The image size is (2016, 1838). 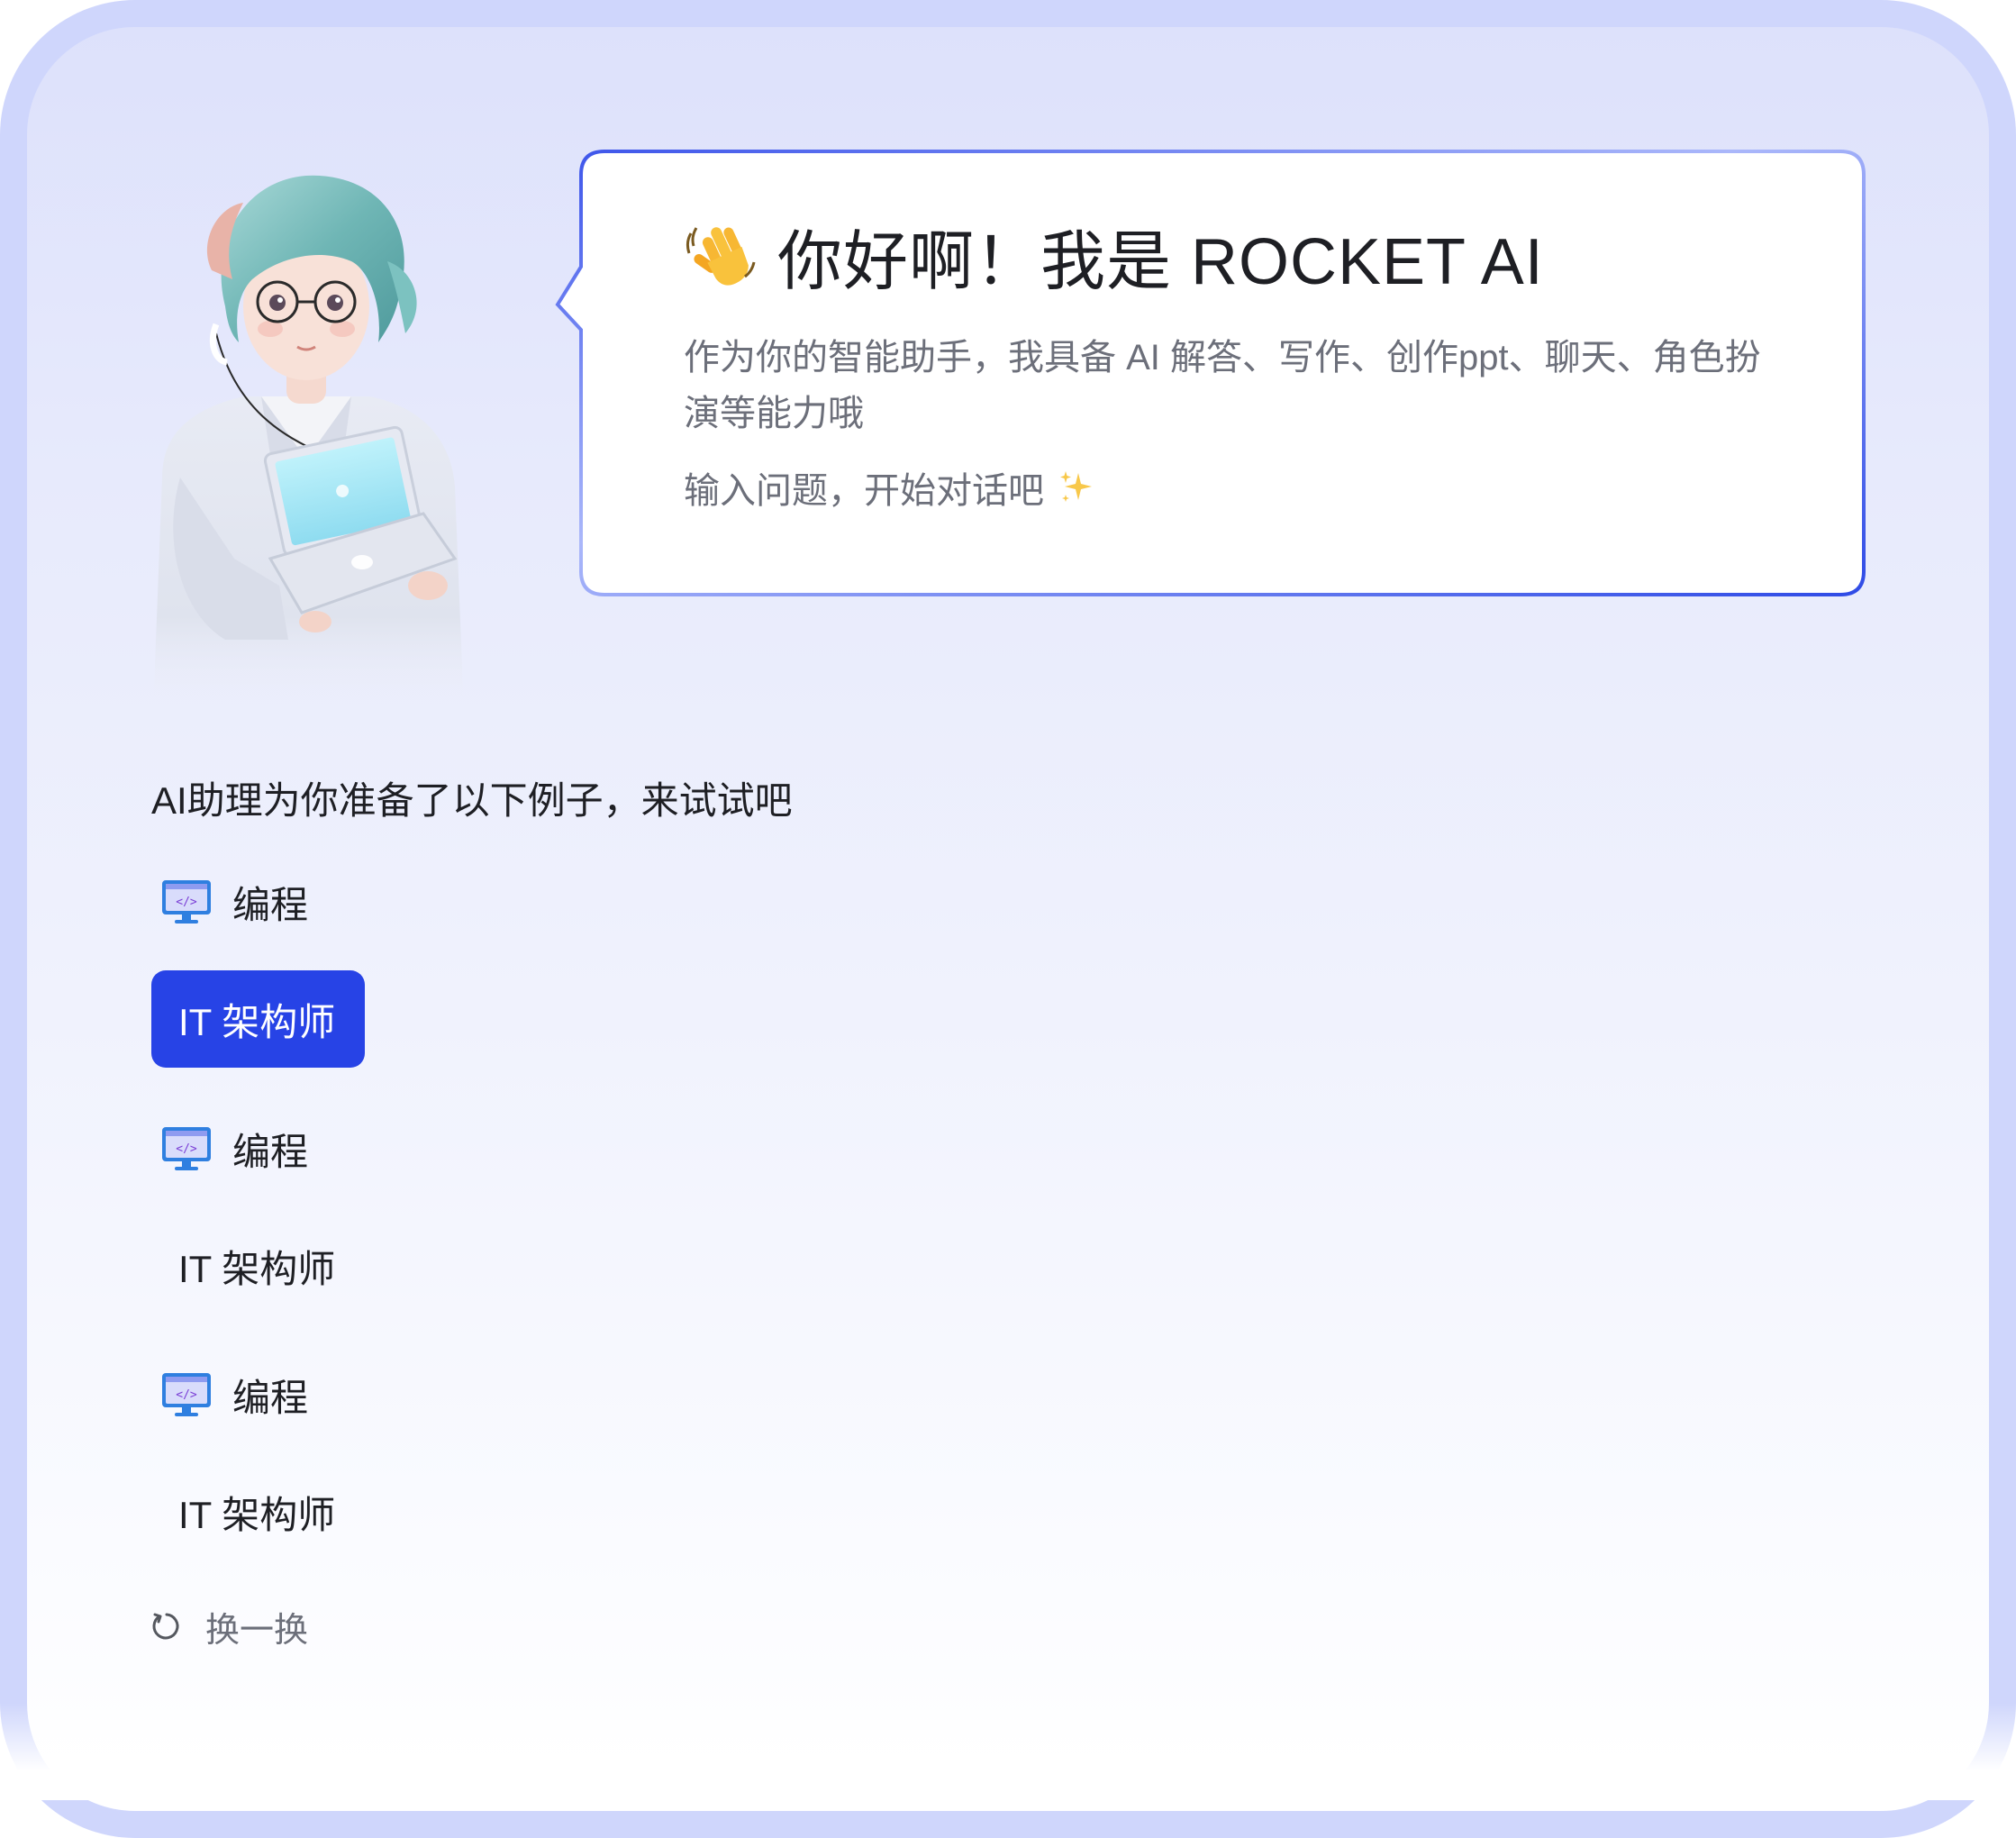 I want to click on bottom-fade, so click(x=1008, y=1751).